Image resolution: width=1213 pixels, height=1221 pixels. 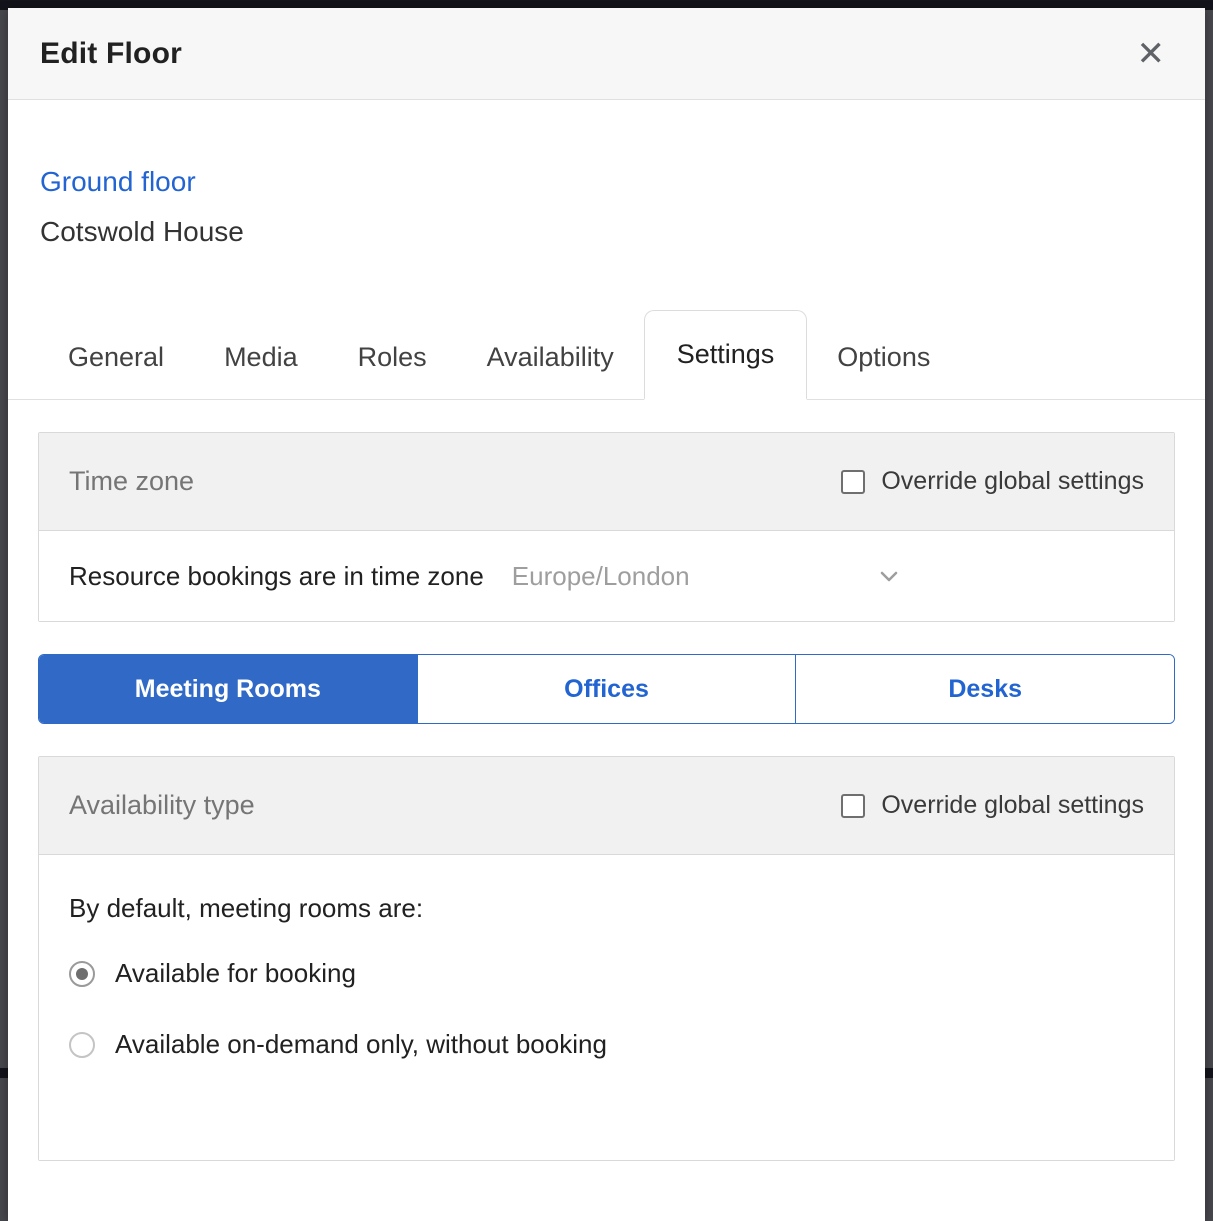 I want to click on tab-settings: Settings, so click(x=725, y=355).